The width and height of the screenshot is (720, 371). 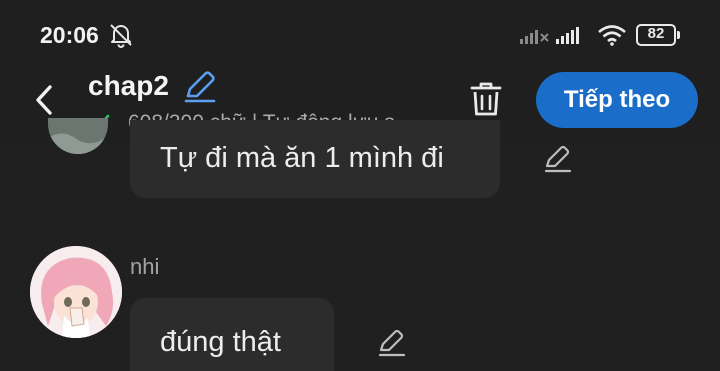 What do you see at coordinates (145, 266) in the screenshot?
I see `author-name: nhi` at bounding box center [145, 266].